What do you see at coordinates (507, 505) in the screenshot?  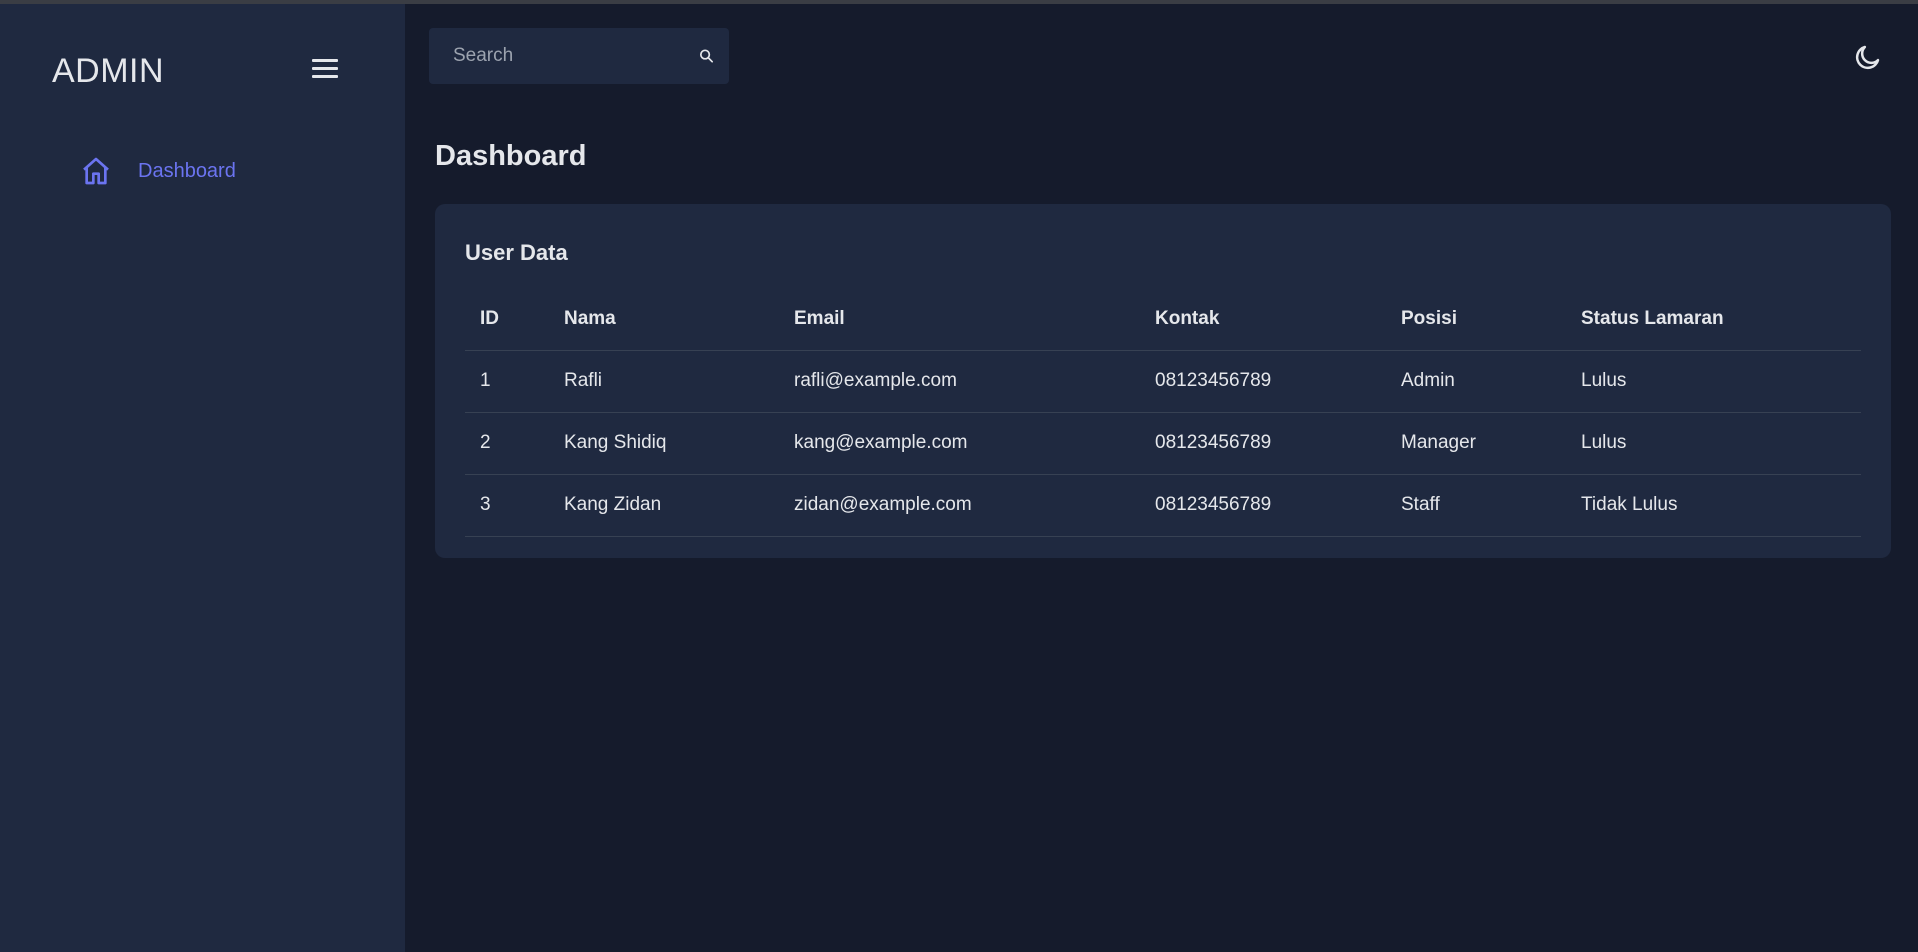 I see `cell-id: 3` at bounding box center [507, 505].